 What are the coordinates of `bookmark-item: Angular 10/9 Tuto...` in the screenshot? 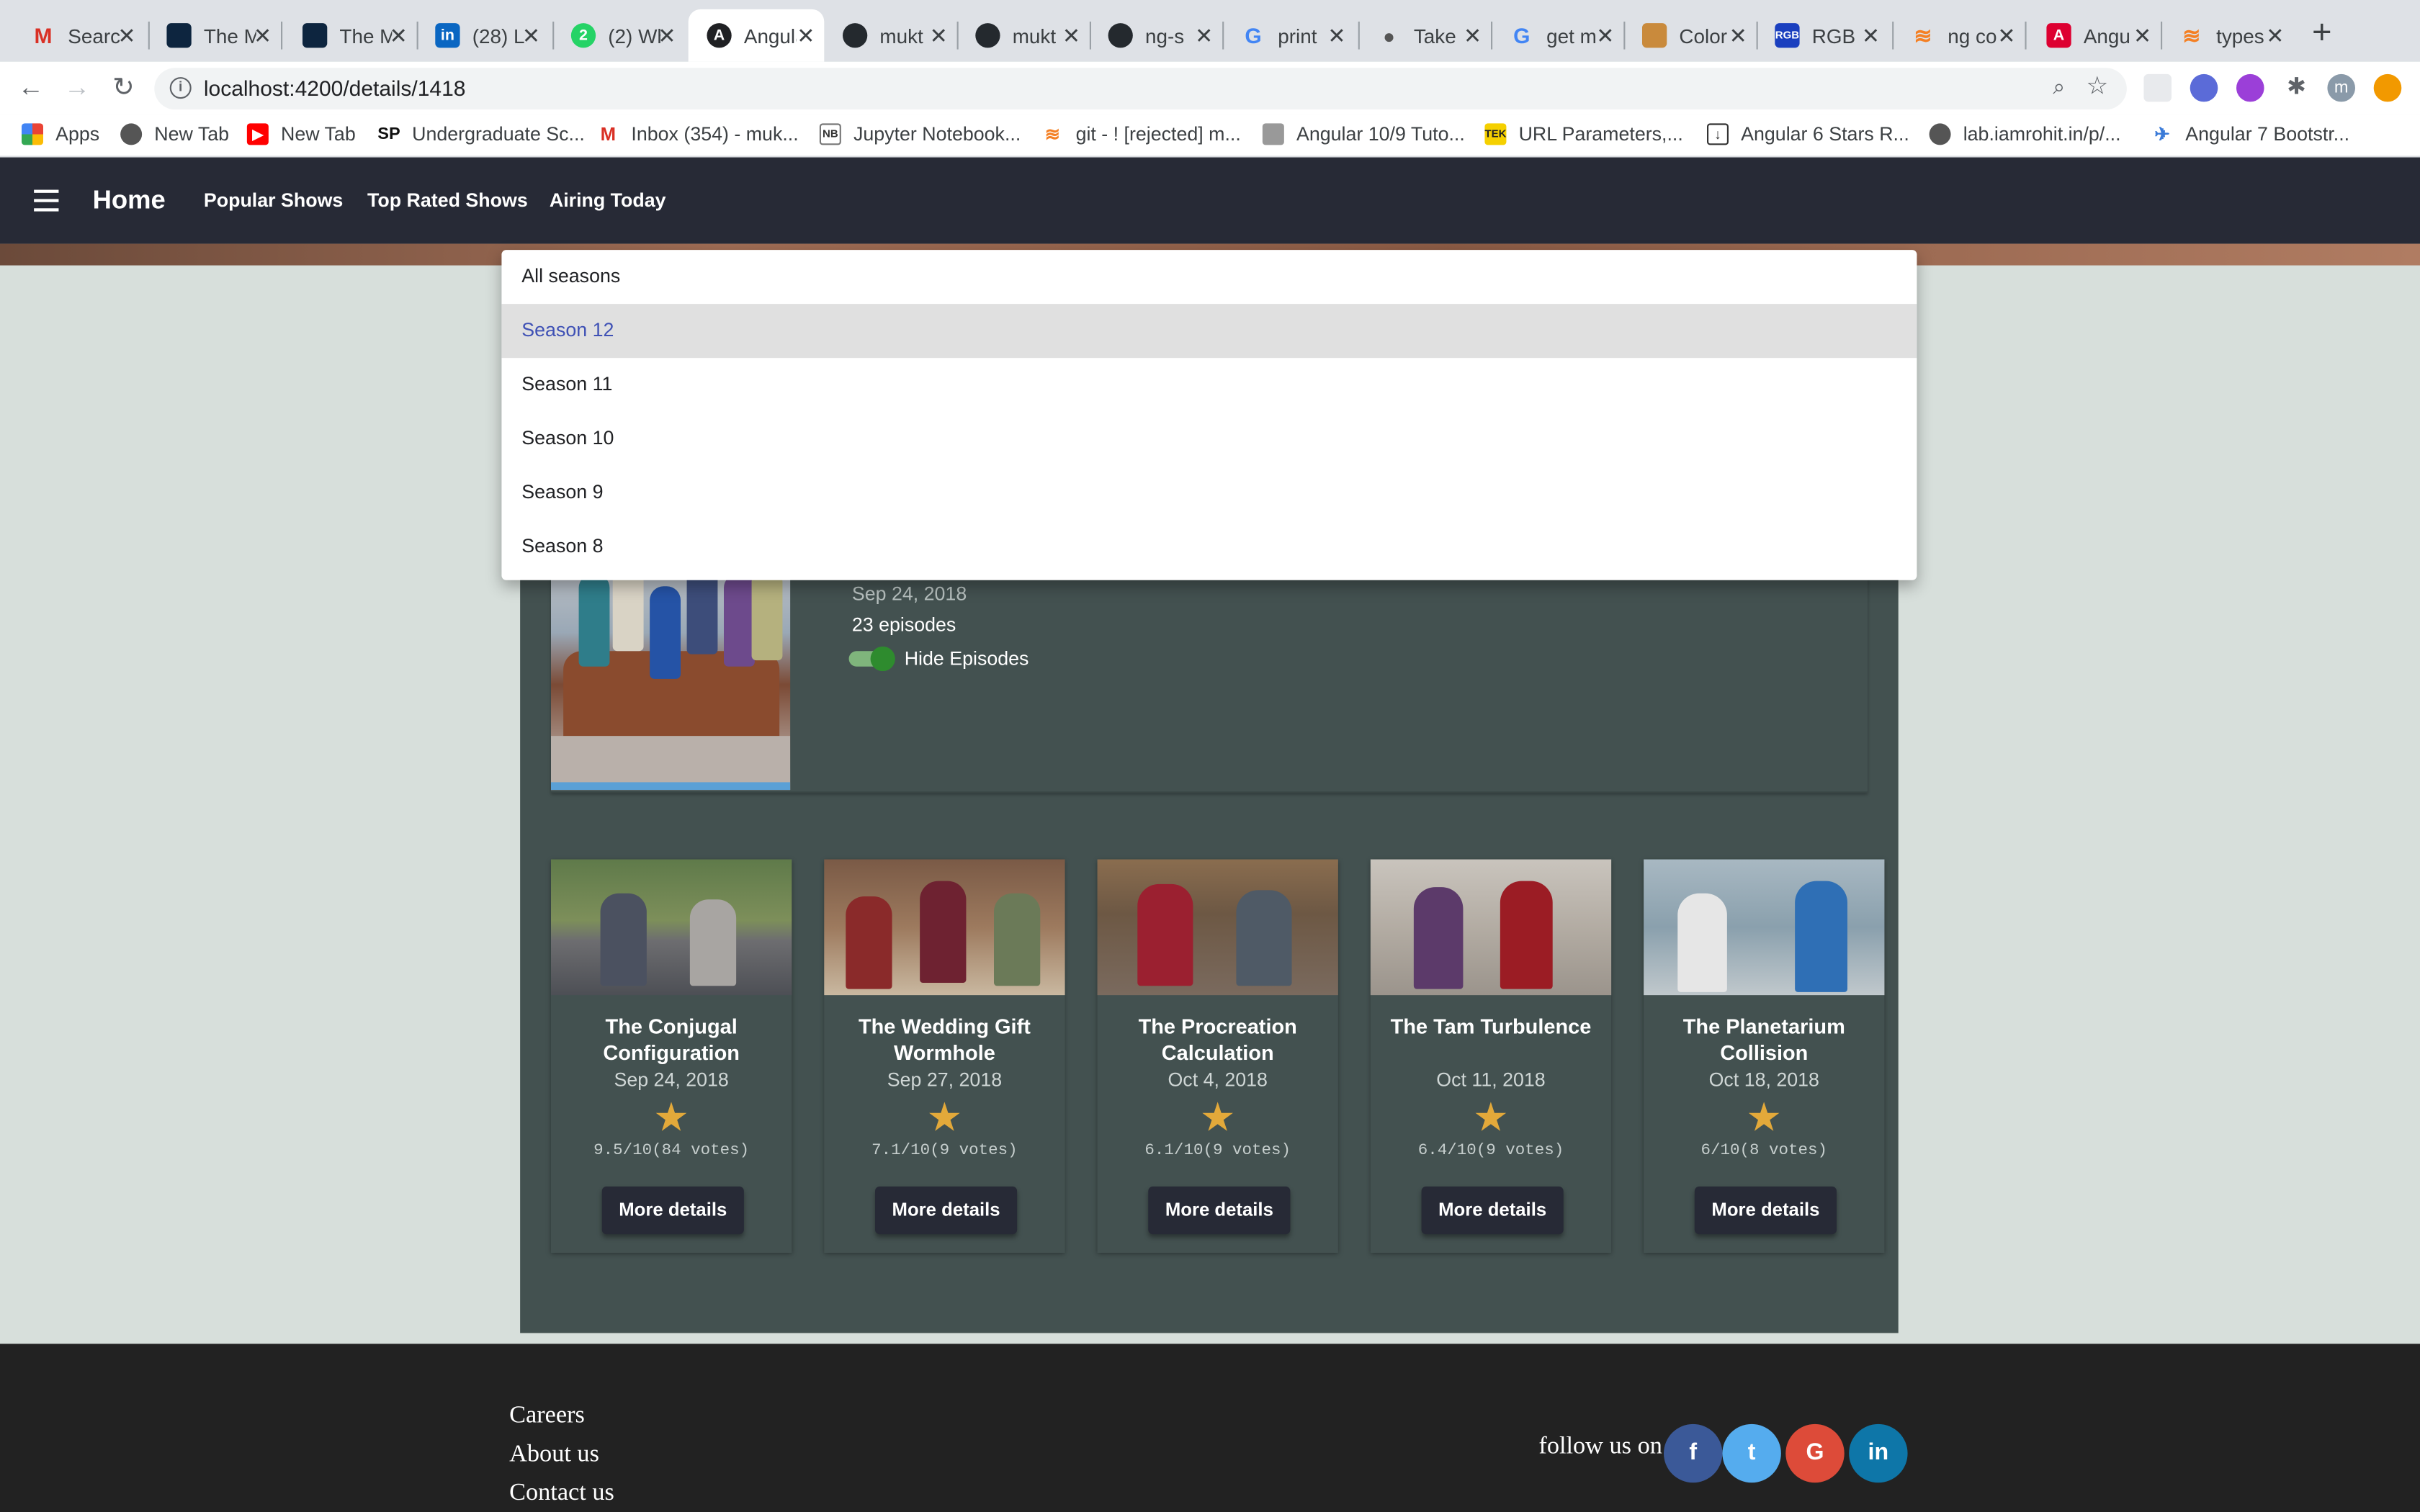 It's located at (1363, 134).